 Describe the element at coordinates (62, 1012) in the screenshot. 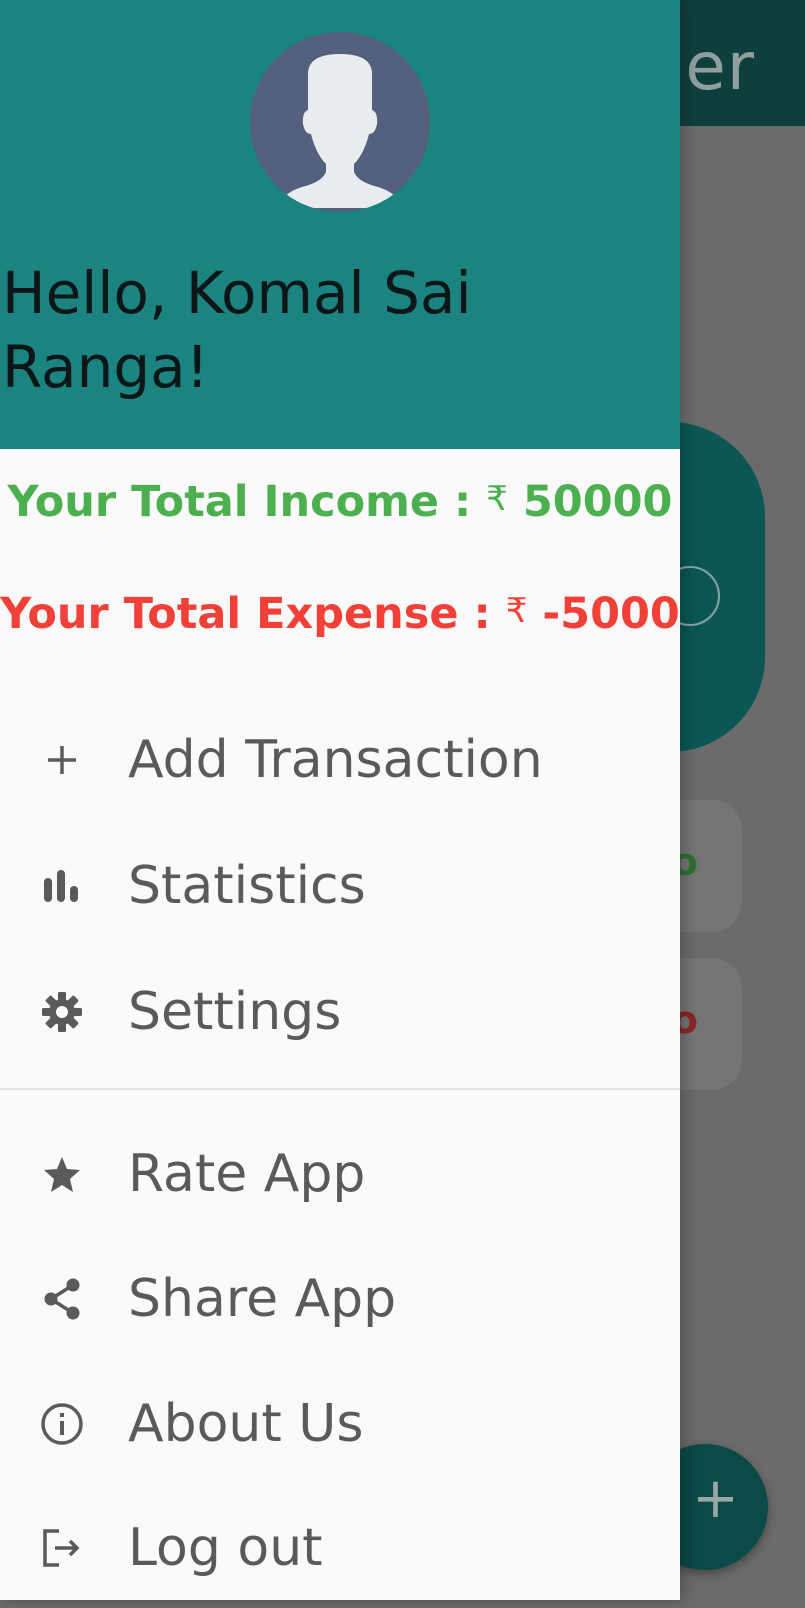

I see `gear-icon` at that location.